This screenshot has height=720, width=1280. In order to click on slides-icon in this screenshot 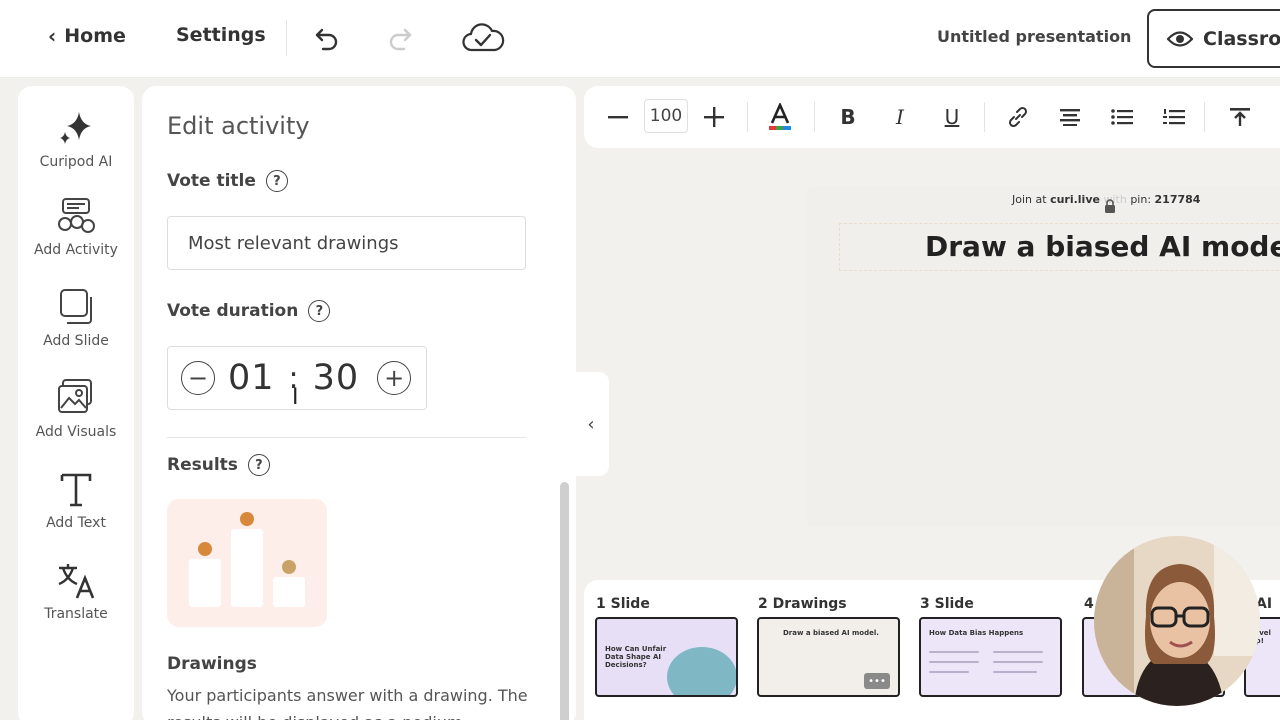, I will do `click(76, 306)`.